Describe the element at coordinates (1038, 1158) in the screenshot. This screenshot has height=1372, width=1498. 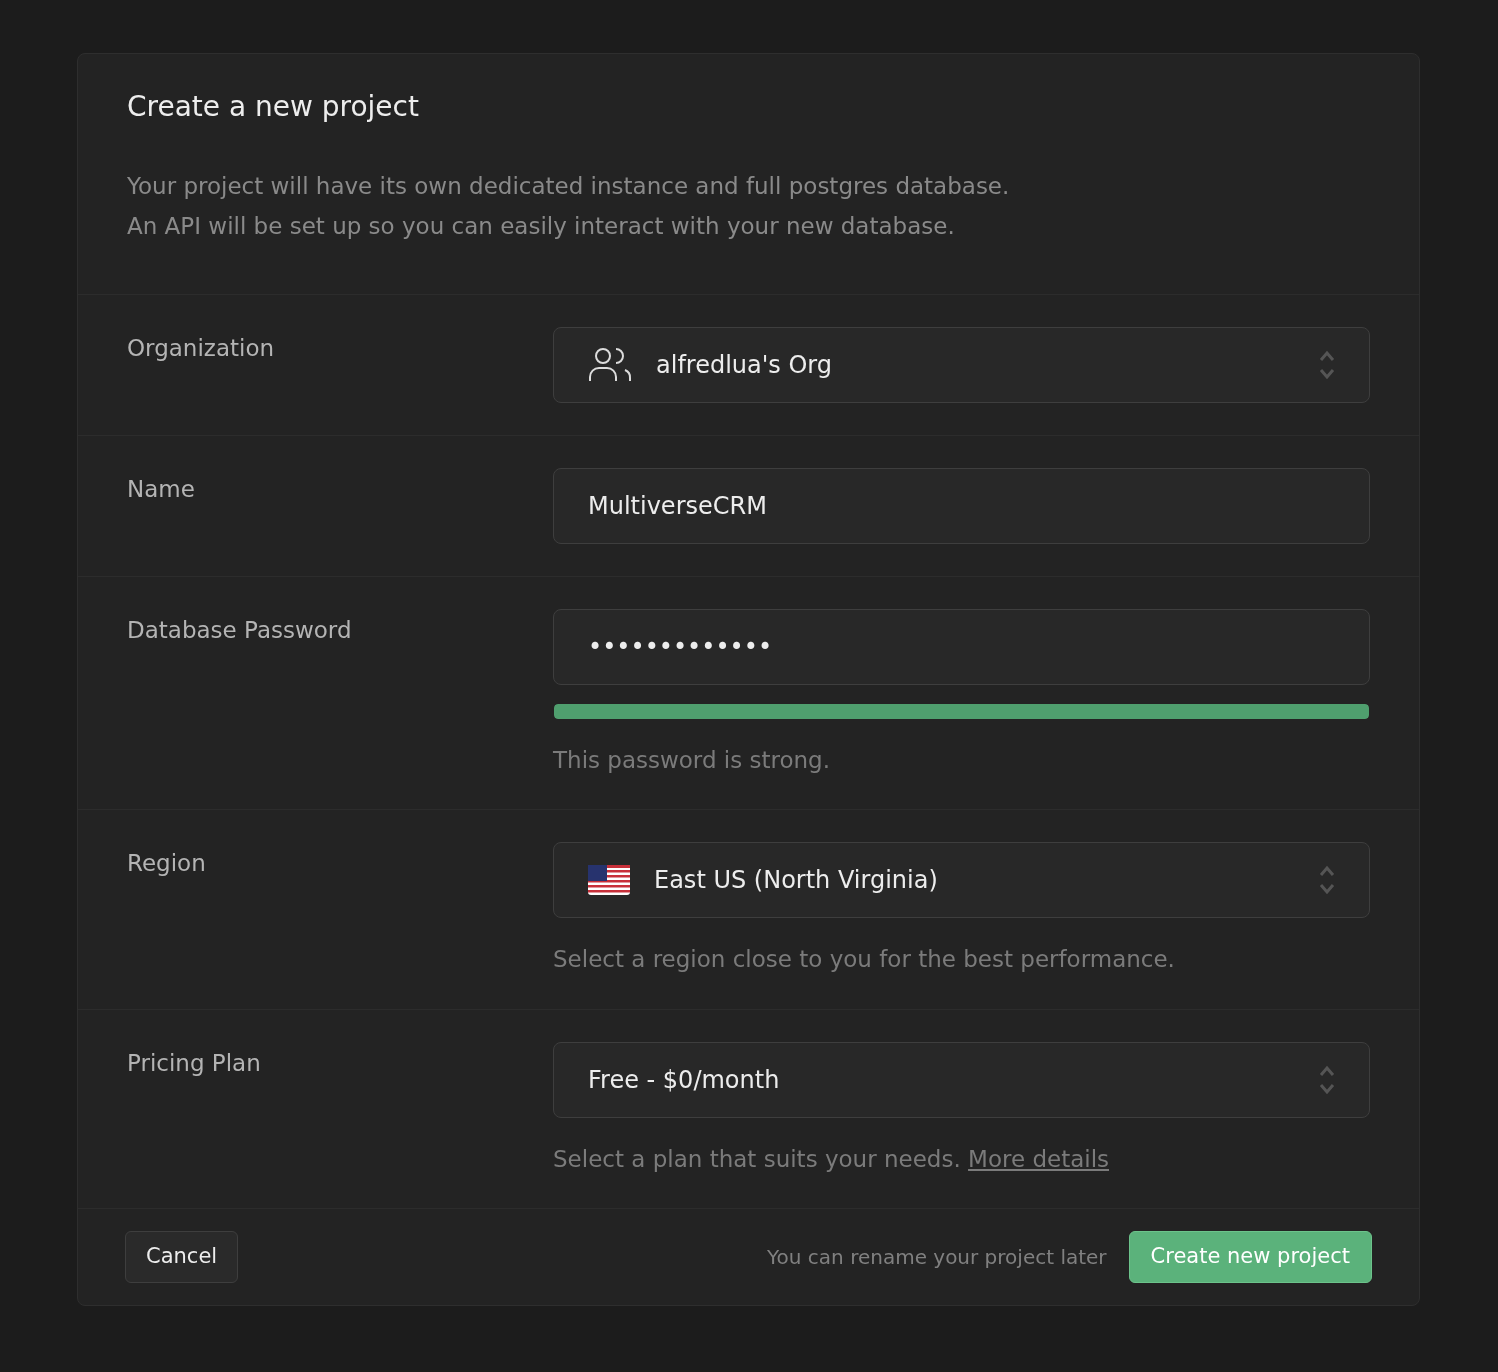
I see `details-link: More details` at that location.